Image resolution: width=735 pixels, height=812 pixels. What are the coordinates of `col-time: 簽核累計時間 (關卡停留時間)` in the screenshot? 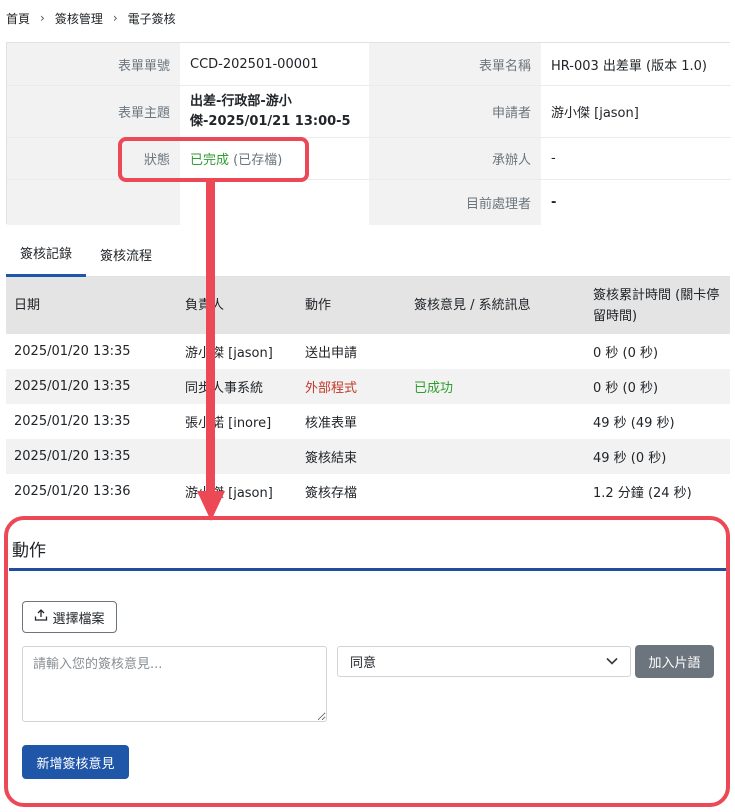 It's located at (657, 305).